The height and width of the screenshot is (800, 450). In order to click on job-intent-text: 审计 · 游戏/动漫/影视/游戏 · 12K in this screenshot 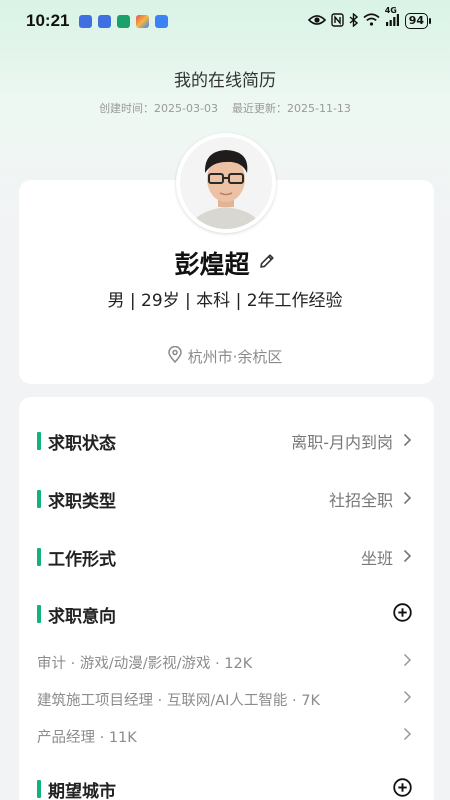, I will do `click(145, 663)`.